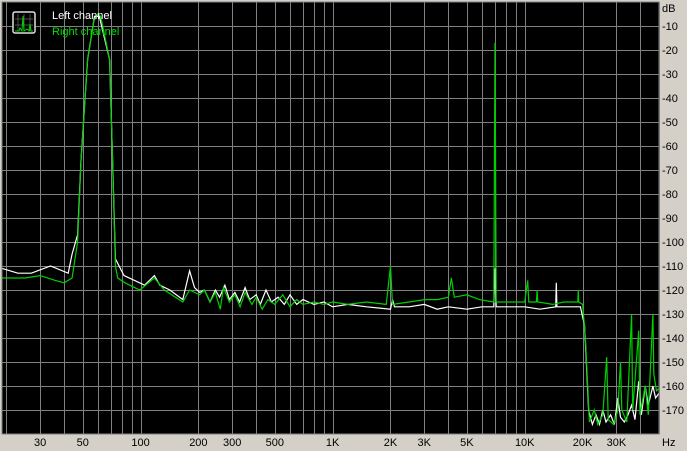 This screenshot has height=451, width=687. Describe the element at coordinates (82, 16) in the screenshot. I see `legend-left-channel: Left channel` at that location.